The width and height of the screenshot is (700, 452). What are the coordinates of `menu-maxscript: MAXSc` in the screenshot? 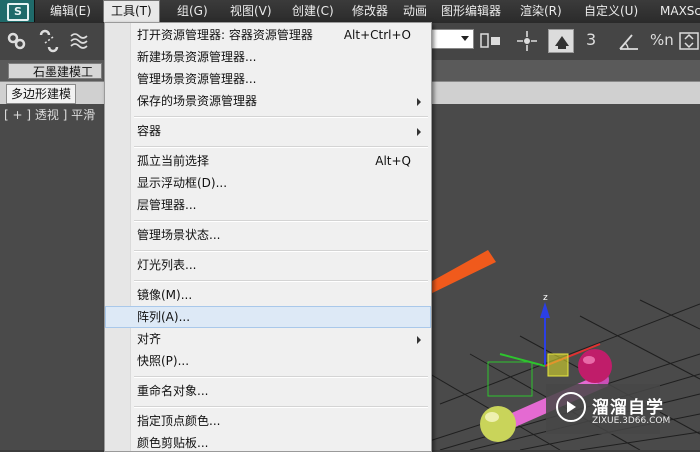 It's located at (680, 11).